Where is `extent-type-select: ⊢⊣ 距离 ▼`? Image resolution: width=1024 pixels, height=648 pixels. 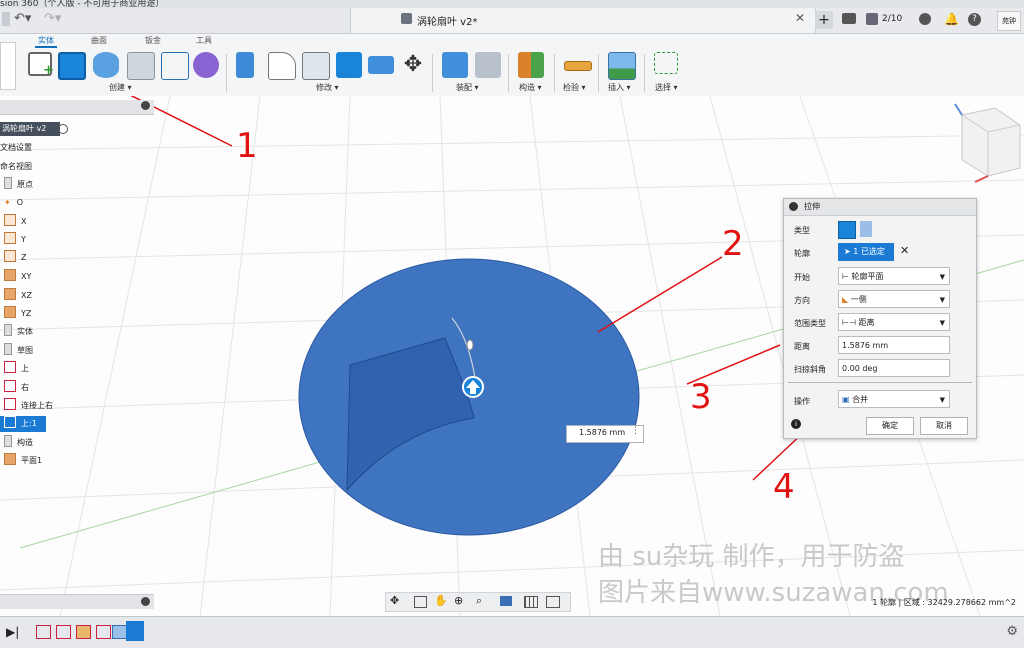 extent-type-select: ⊢⊣ 距离 ▼ is located at coordinates (894, 322).